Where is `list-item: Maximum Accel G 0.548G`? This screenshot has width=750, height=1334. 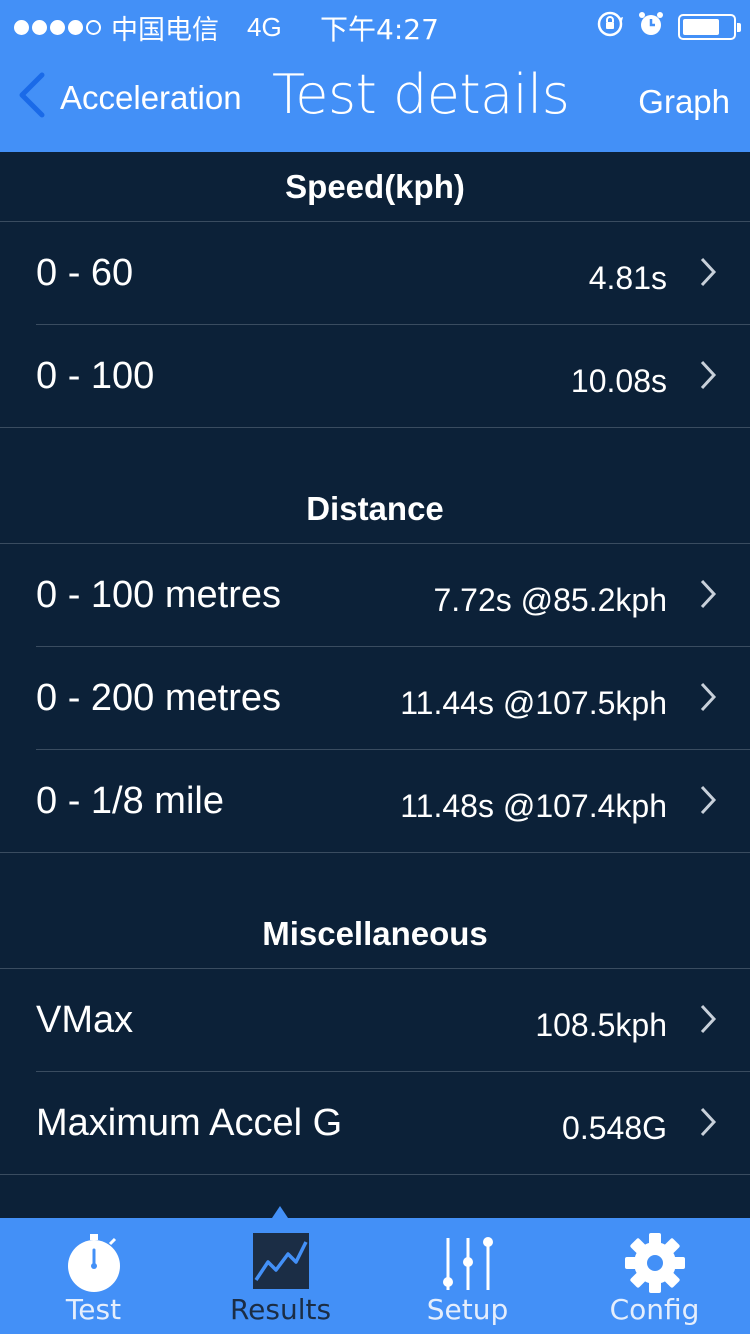
list-item: Maximum Accel G 0.548G is located at coordinates (375, 1123).